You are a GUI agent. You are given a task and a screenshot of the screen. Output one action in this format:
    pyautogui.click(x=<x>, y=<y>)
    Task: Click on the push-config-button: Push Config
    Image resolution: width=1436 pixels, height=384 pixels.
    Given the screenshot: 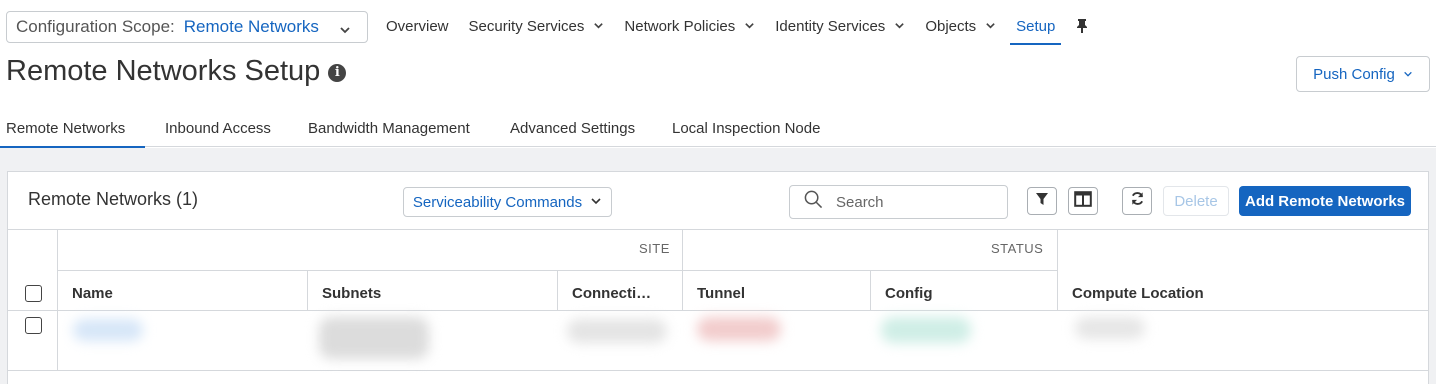 What is the action you would take?
    pyautogui.click(x=1363, y=74)
    